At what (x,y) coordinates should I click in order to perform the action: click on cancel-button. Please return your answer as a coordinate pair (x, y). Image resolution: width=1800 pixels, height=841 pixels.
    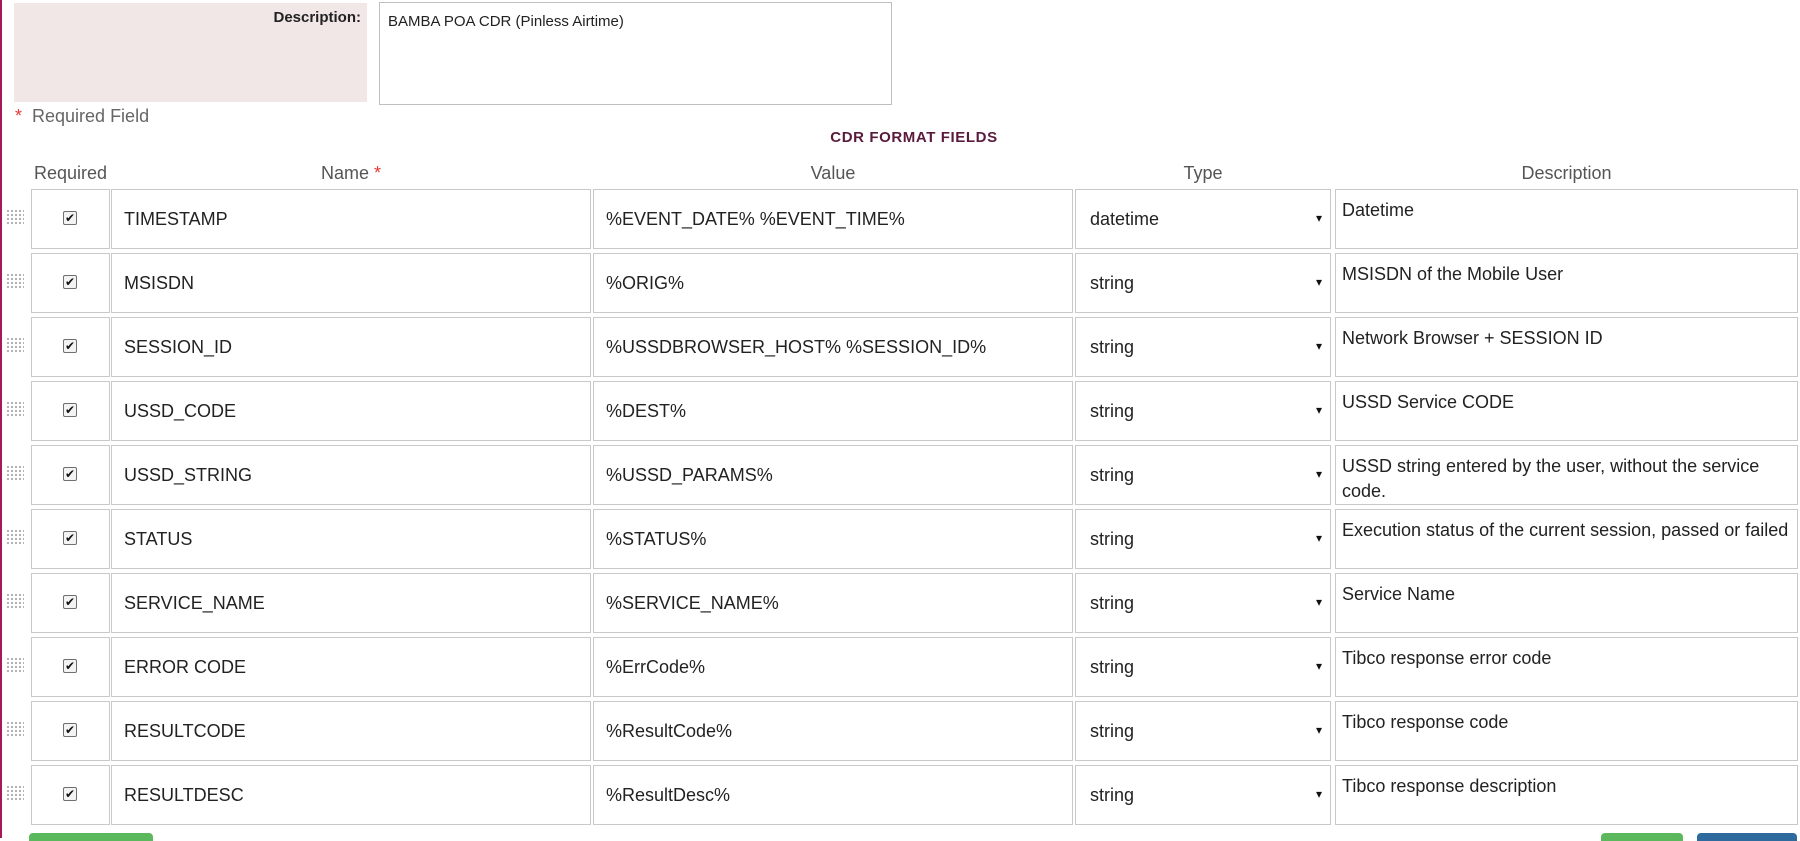
    Looking at the image, I should click on (1747, 837).